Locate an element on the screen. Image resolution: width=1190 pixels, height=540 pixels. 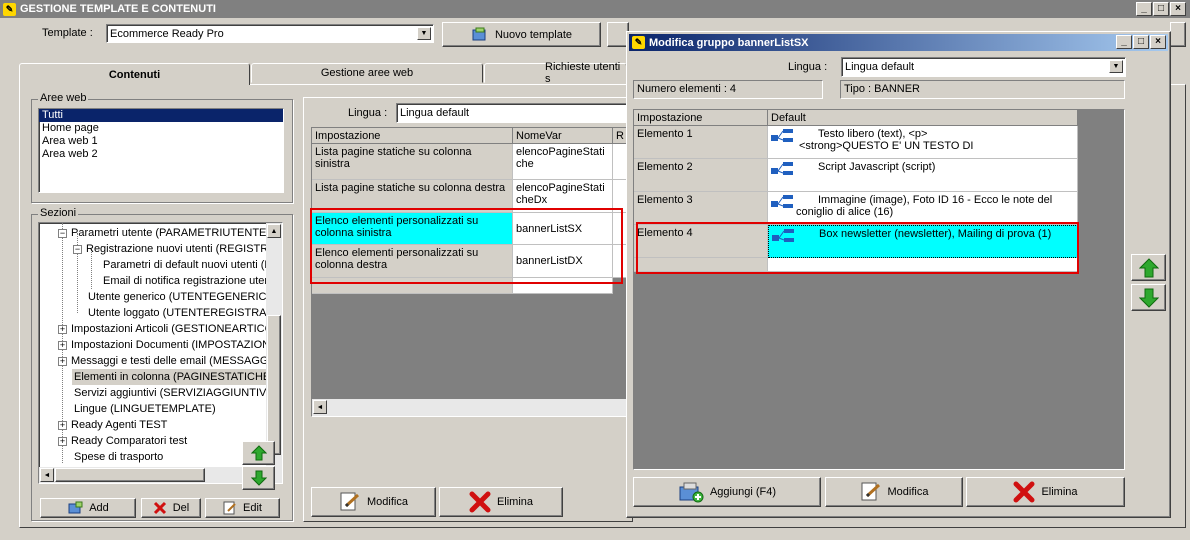
dialog-move-up-button is located at coordinates (1148, 267).